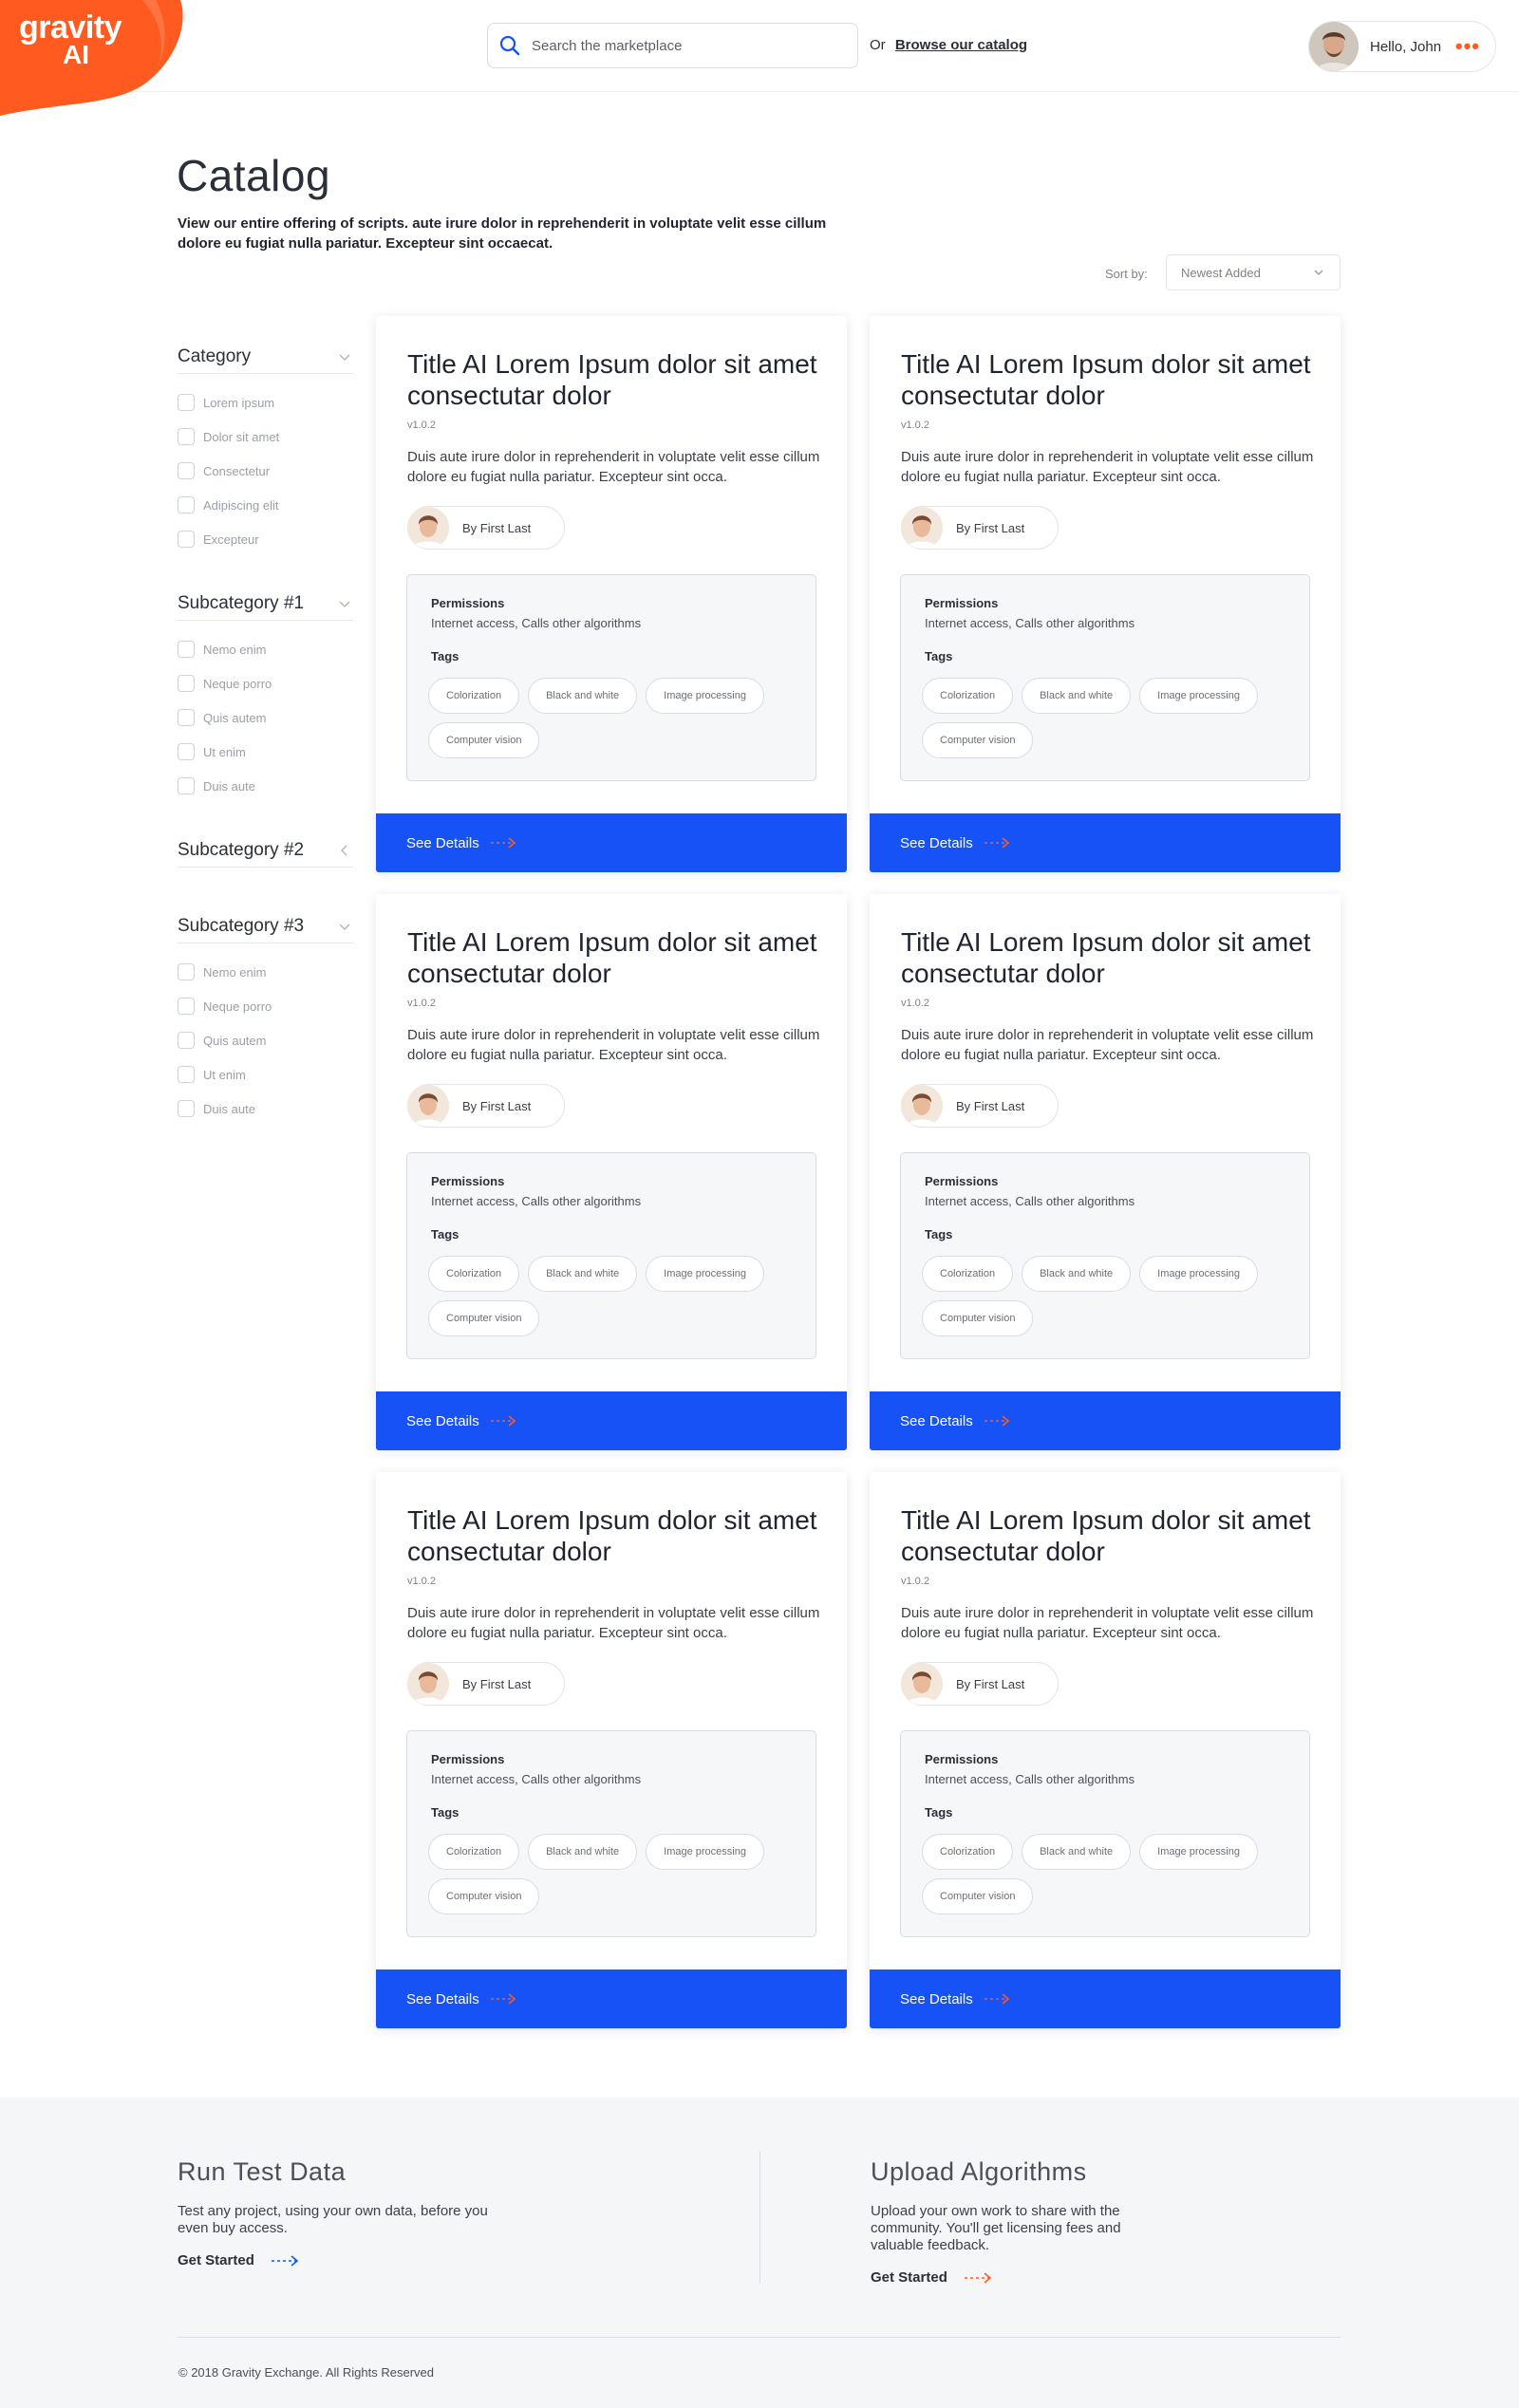  Describe the element at coordinates (909, 2277) in the screenshot. I see `get-started-label: Get Started` at that location.